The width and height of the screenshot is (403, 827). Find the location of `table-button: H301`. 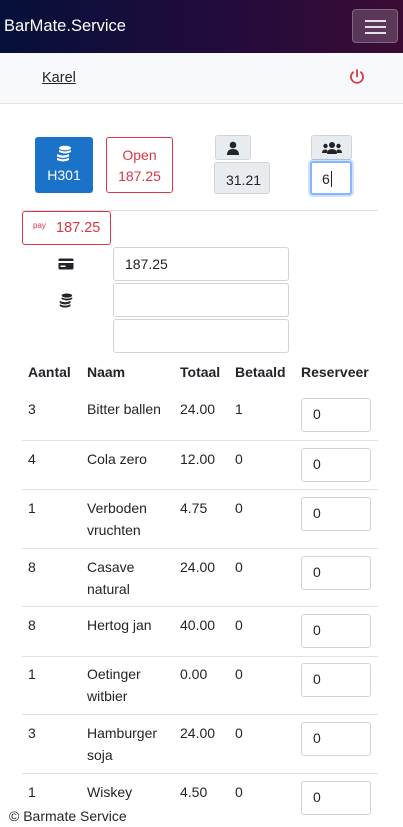

table-button: H301 is located at coordinates (64, 165).